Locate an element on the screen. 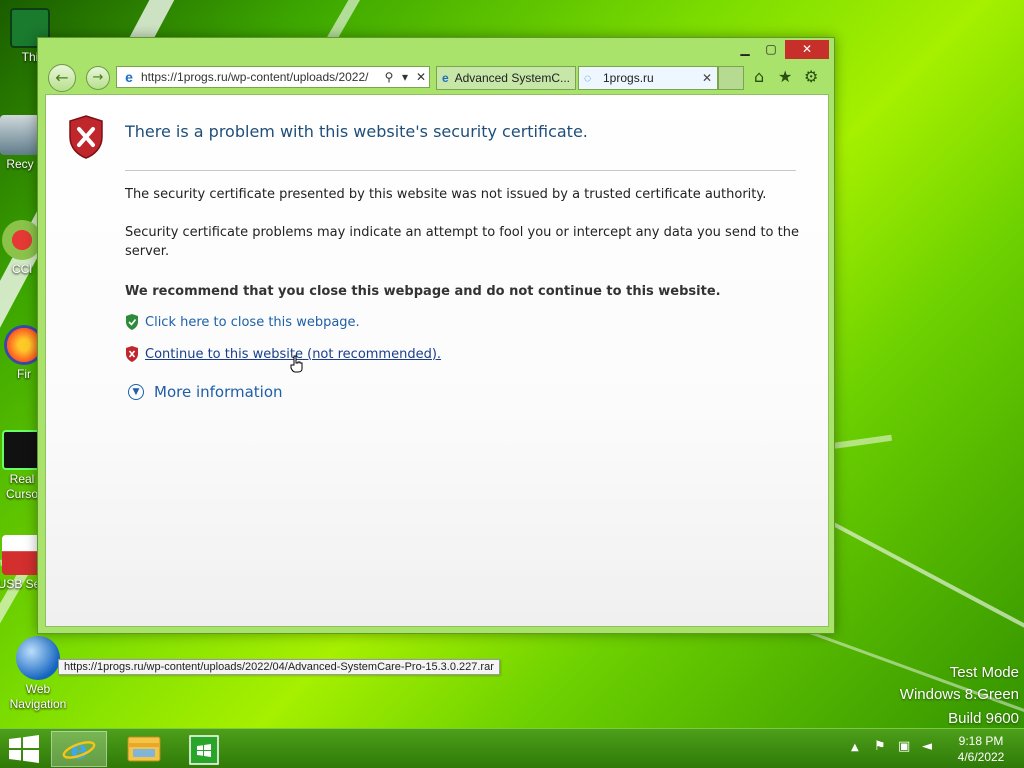 The height and width of the screenshot is (768, 1024). maximize-button: ▢ is located at coordinates (771, 49).